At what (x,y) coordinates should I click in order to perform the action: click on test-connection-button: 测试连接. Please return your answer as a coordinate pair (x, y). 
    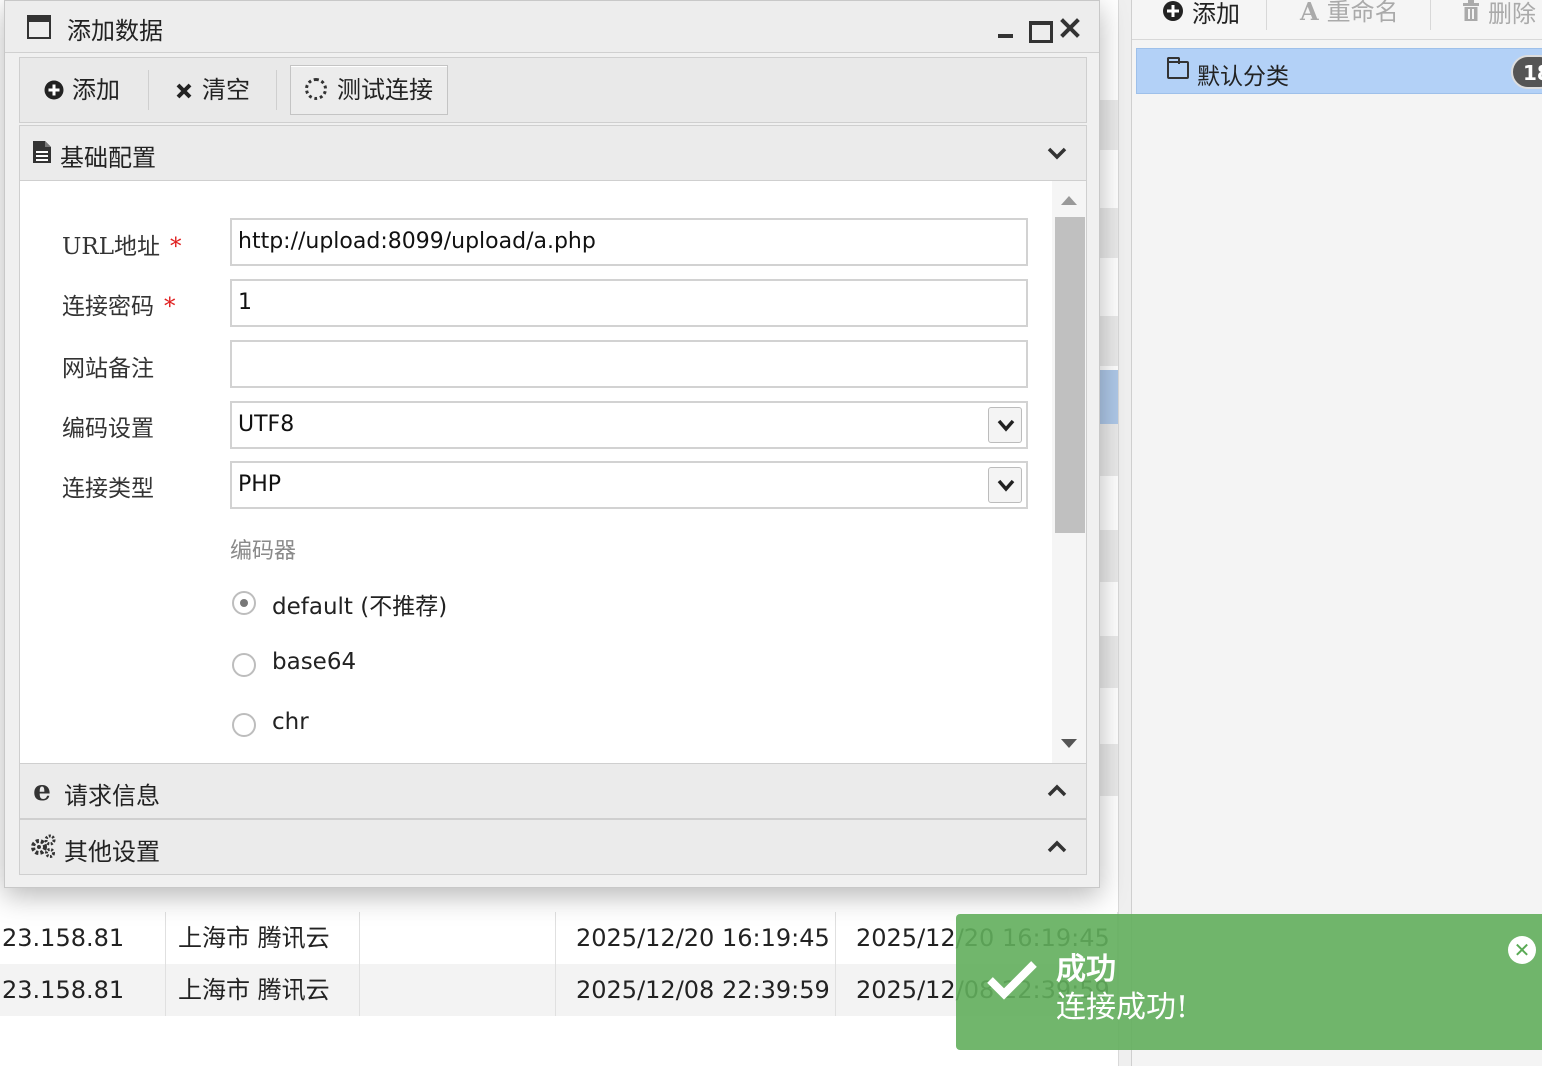
    Looking at the image, I should click on (369, 90).